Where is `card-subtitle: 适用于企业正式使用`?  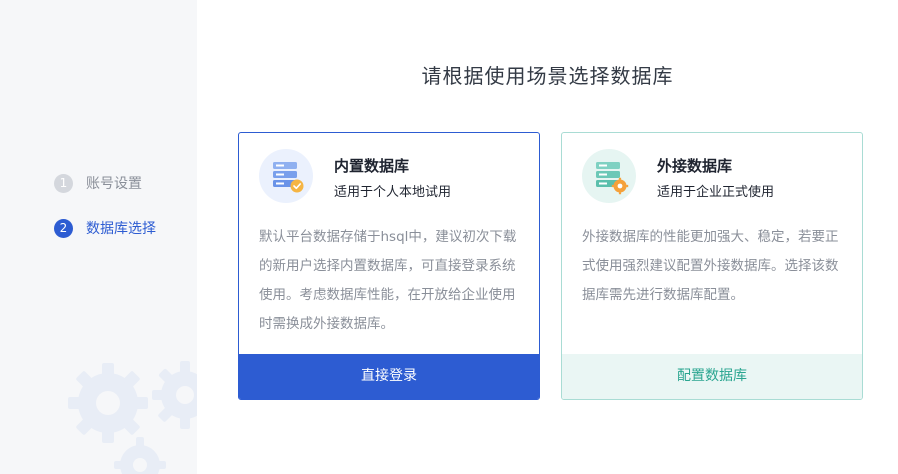
card-subtitle: 适用于企业正式使用 is located at coordinates (716, 192).